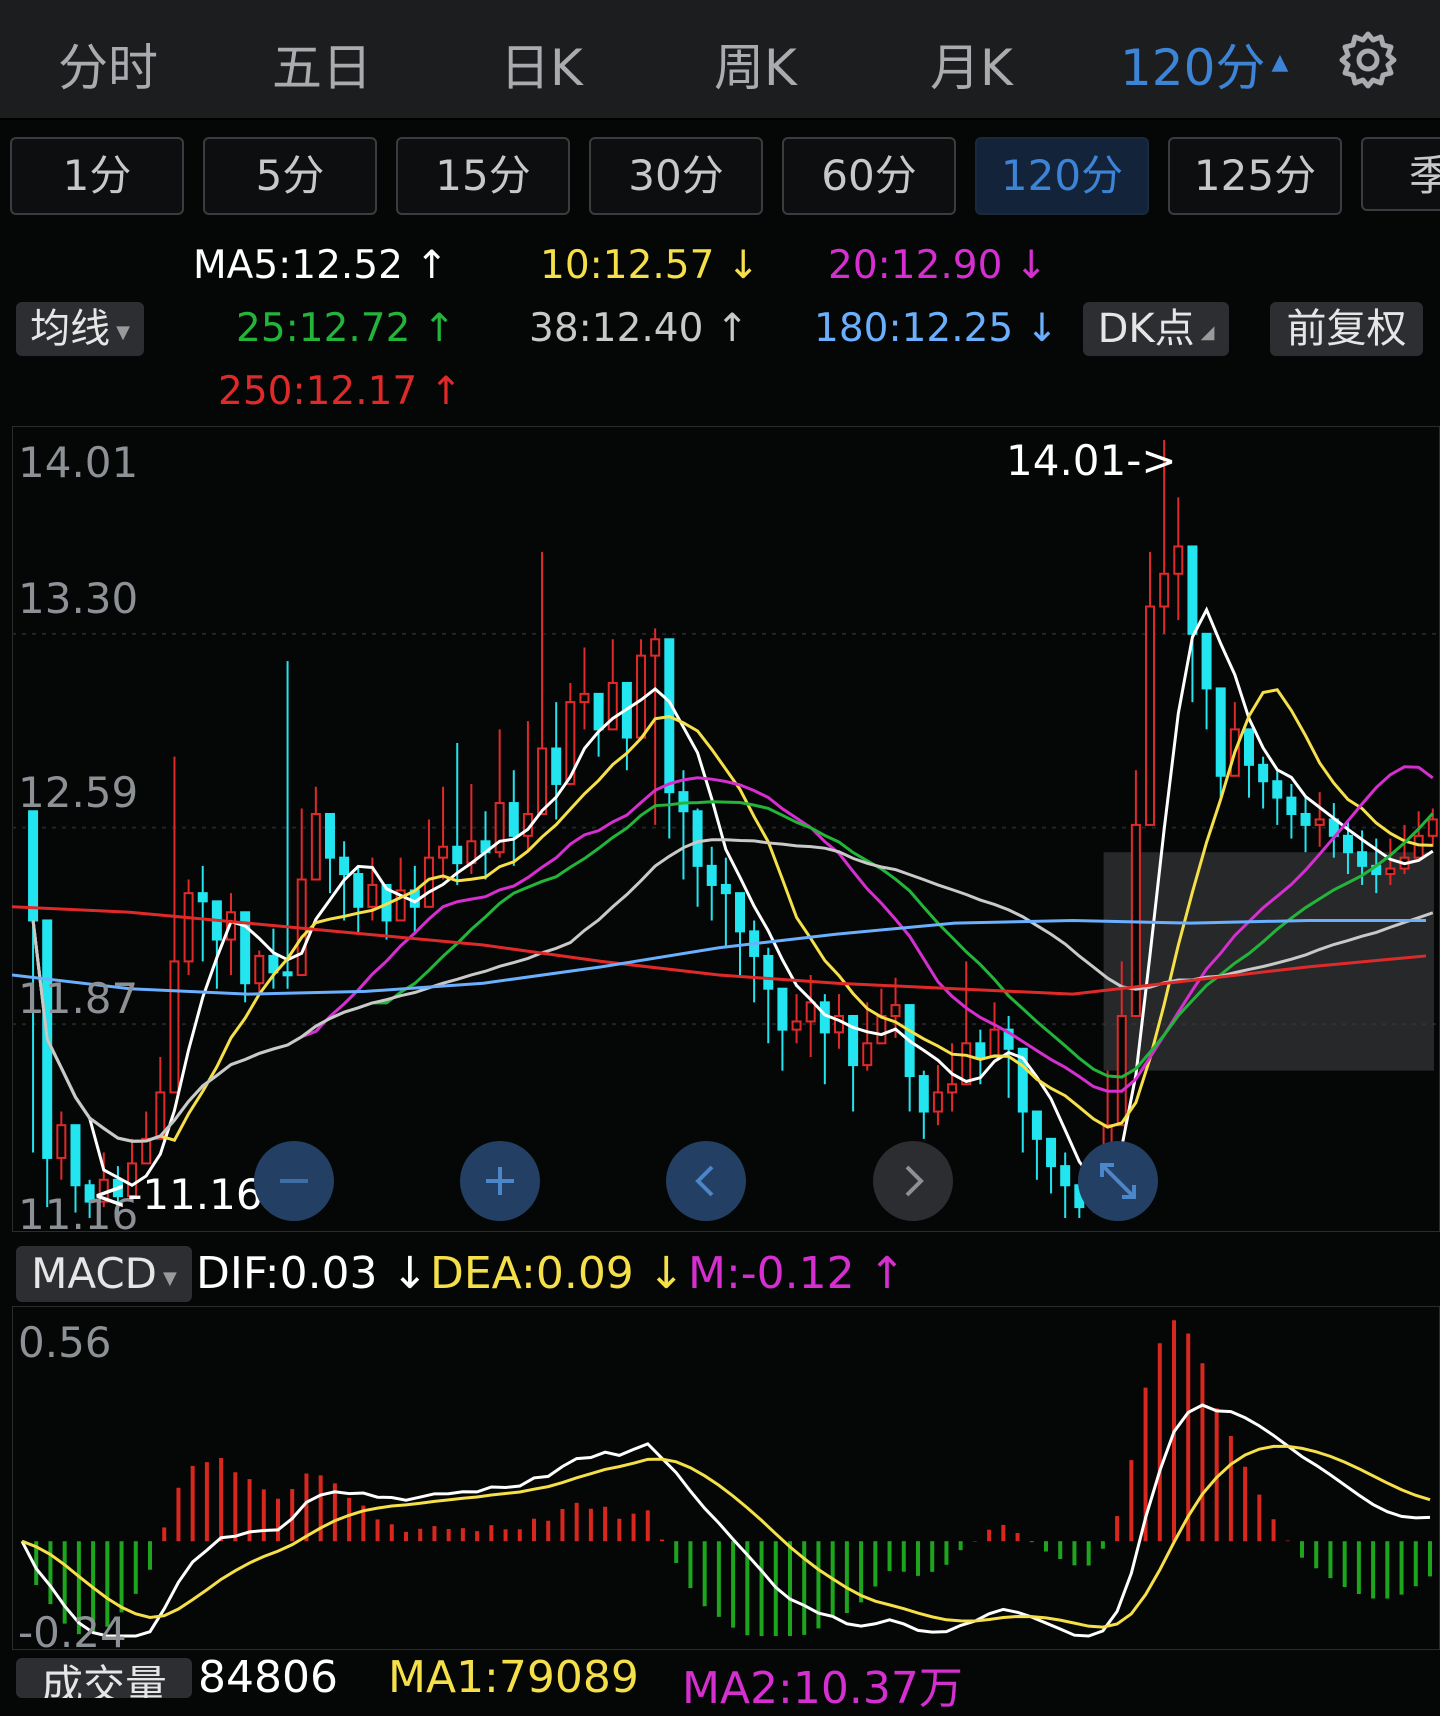  I want to click on macd-m-arrow: ↑, so click(887, 1273).